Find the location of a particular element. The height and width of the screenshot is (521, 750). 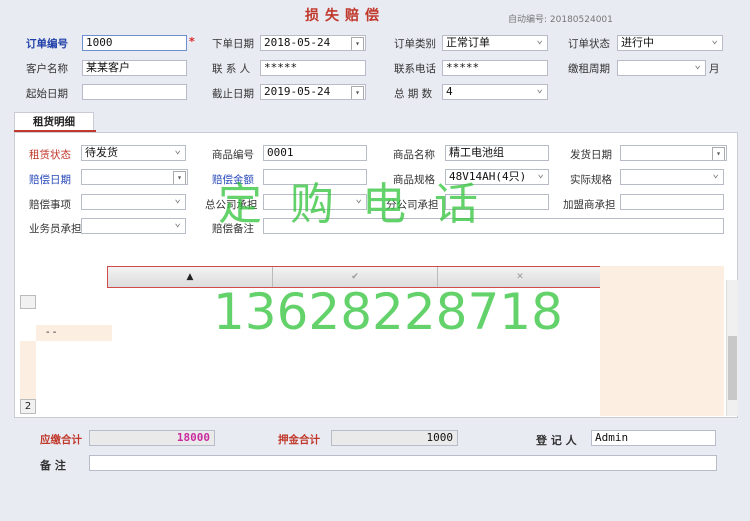

due-total-field: 18000 is located at coordinates (152, 438).